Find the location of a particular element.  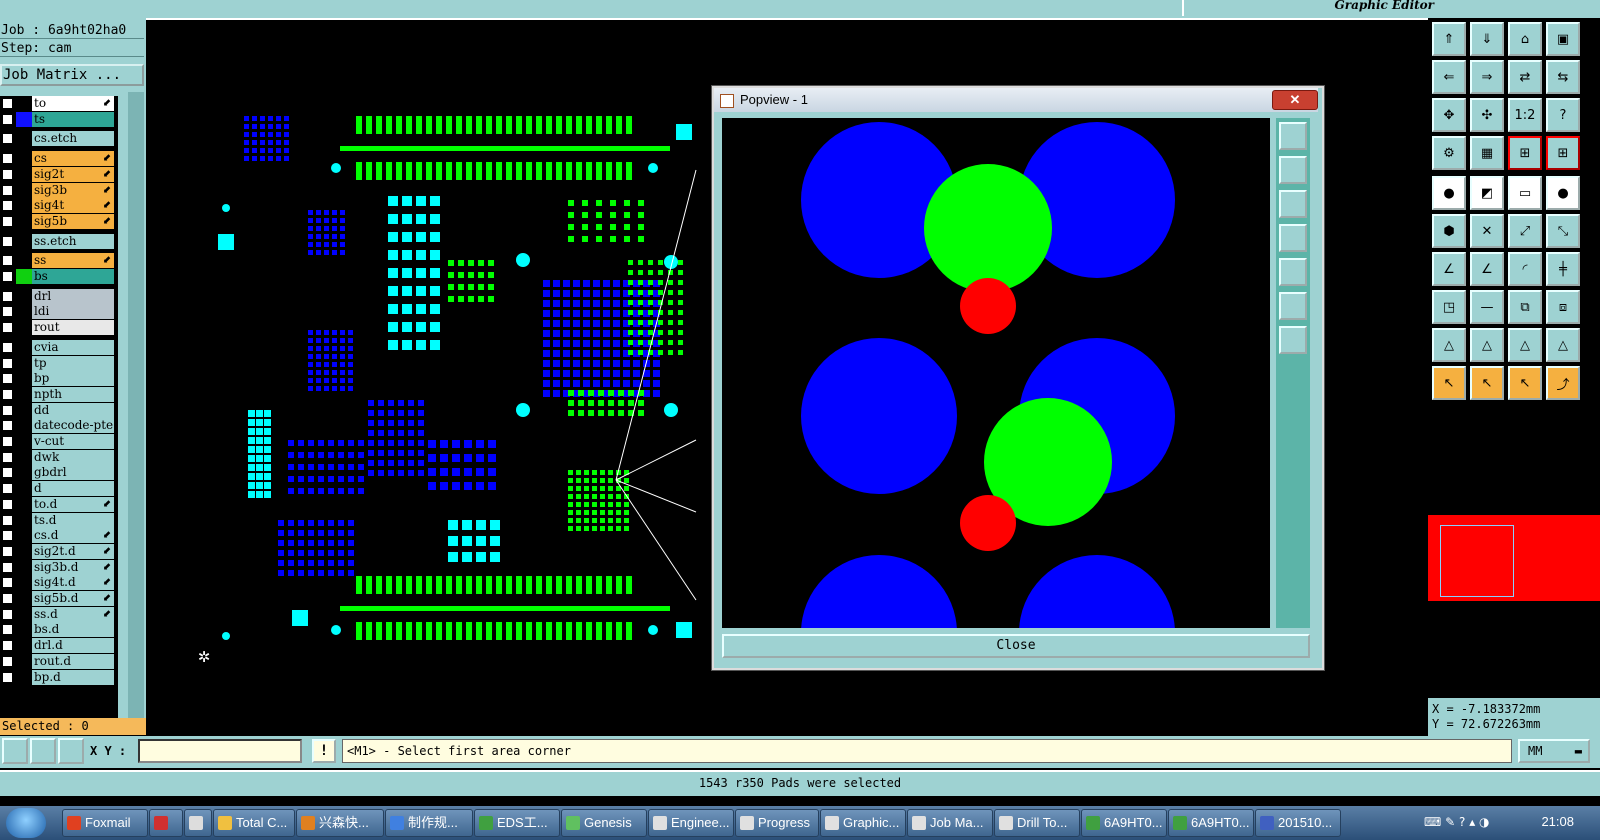

layer-row-drl: drl is located at coordinates (59, 296).